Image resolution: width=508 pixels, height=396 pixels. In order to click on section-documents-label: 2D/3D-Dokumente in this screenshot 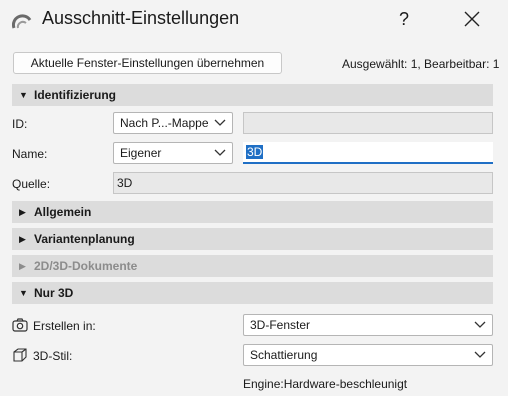, I will do `click(86, 266)`.